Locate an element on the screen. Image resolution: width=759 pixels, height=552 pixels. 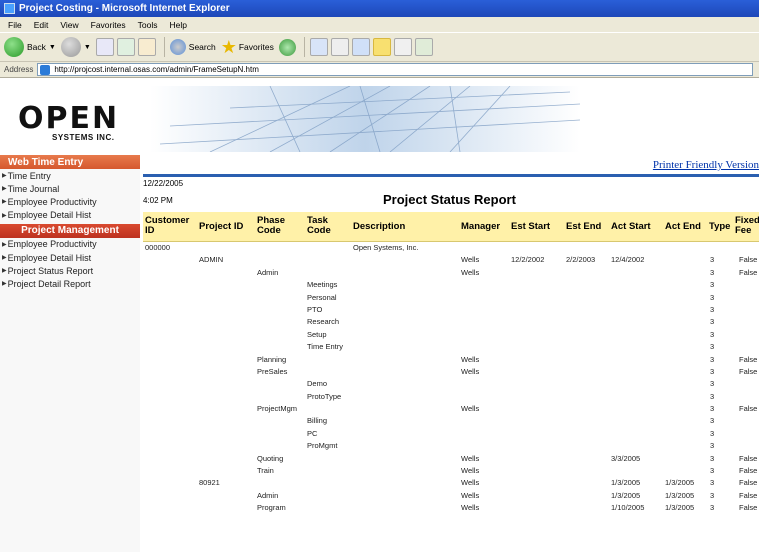
table-row: PreSales Wells 3 False is located at coordinates (451, 372).